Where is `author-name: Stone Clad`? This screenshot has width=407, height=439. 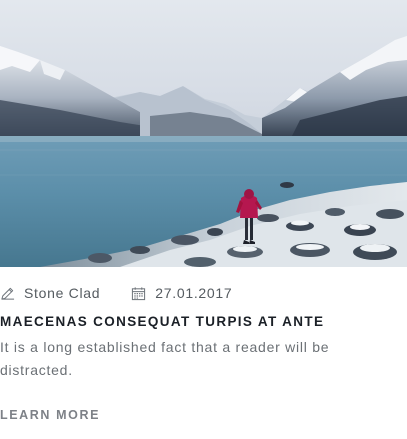 author-name: Stone Clad is located at coordinates (62, 293).